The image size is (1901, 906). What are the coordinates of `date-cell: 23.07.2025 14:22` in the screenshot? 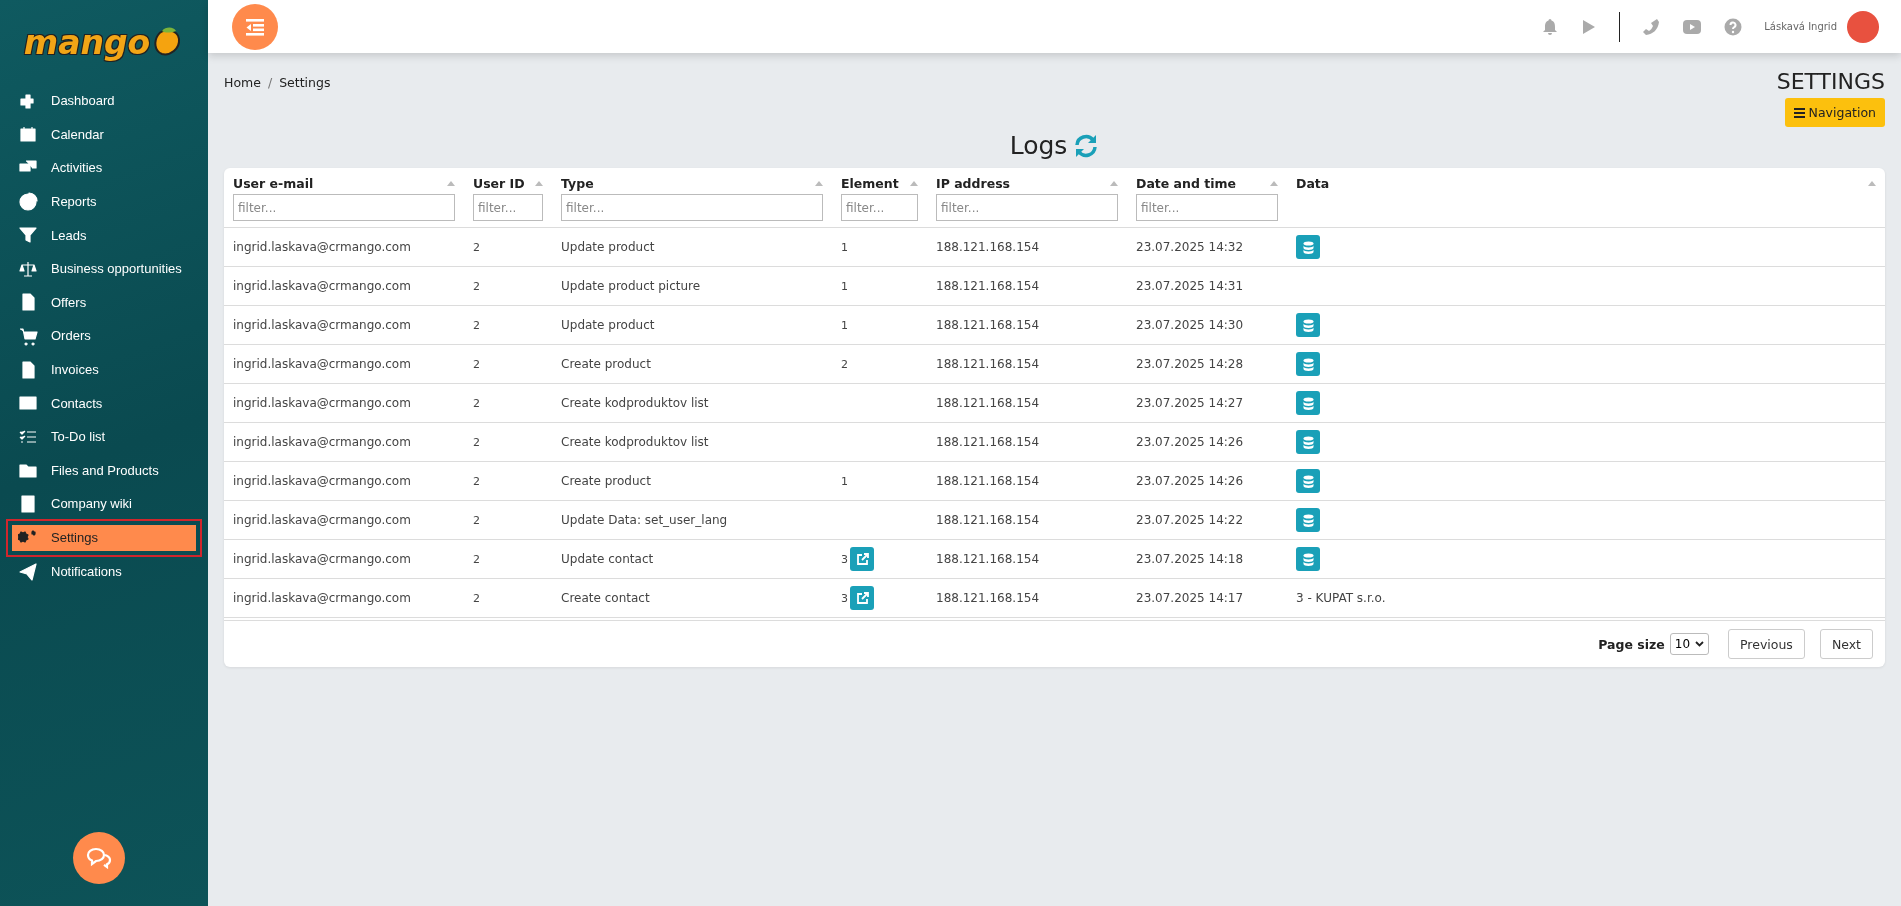 It's located at (1190, 520).